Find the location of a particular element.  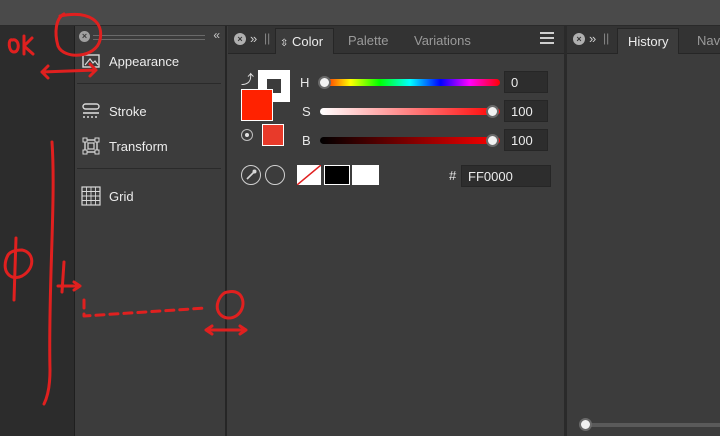

panel-grip is located at coordinates (149, 37).